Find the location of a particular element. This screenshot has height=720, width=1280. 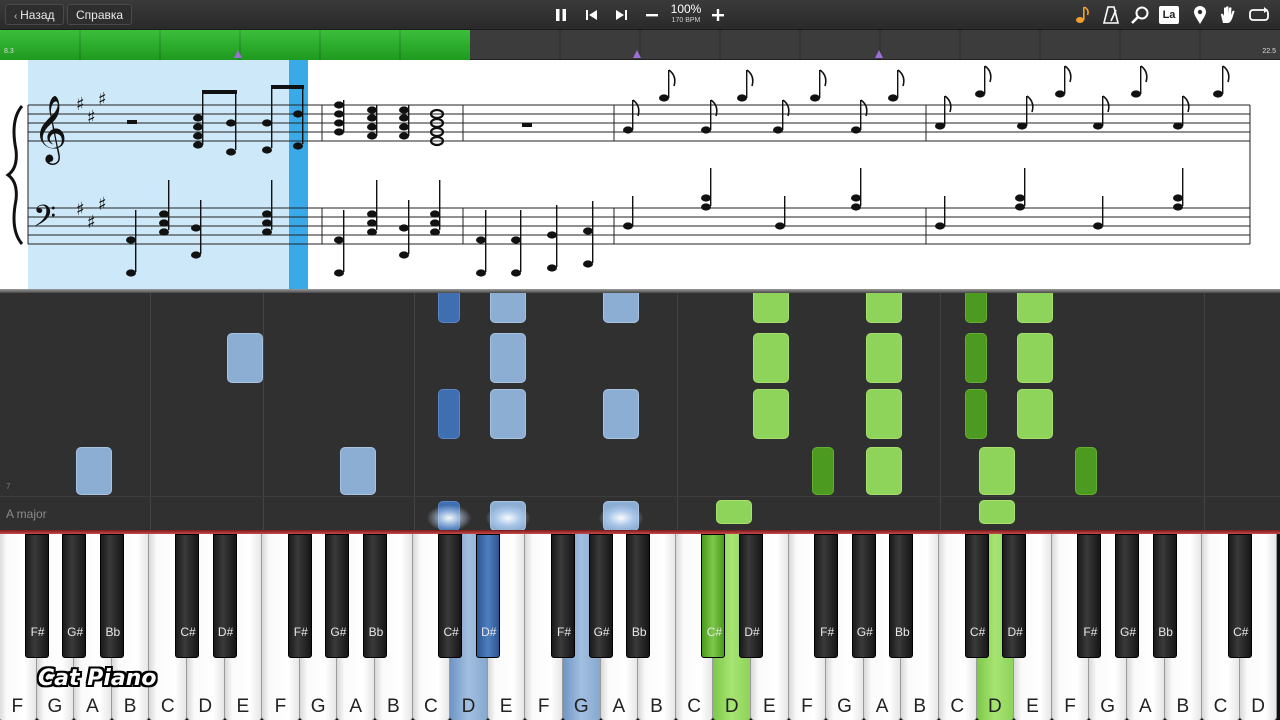

song-timeline: 8.3 22.5 is located at coordinates (640, 45).